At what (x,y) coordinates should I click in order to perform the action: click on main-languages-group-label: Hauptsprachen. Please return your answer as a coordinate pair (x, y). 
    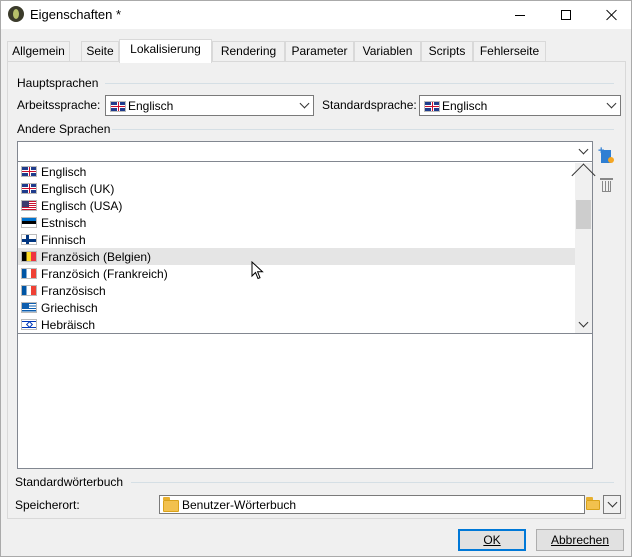
    Looking at the image, I should click on (58, 83).